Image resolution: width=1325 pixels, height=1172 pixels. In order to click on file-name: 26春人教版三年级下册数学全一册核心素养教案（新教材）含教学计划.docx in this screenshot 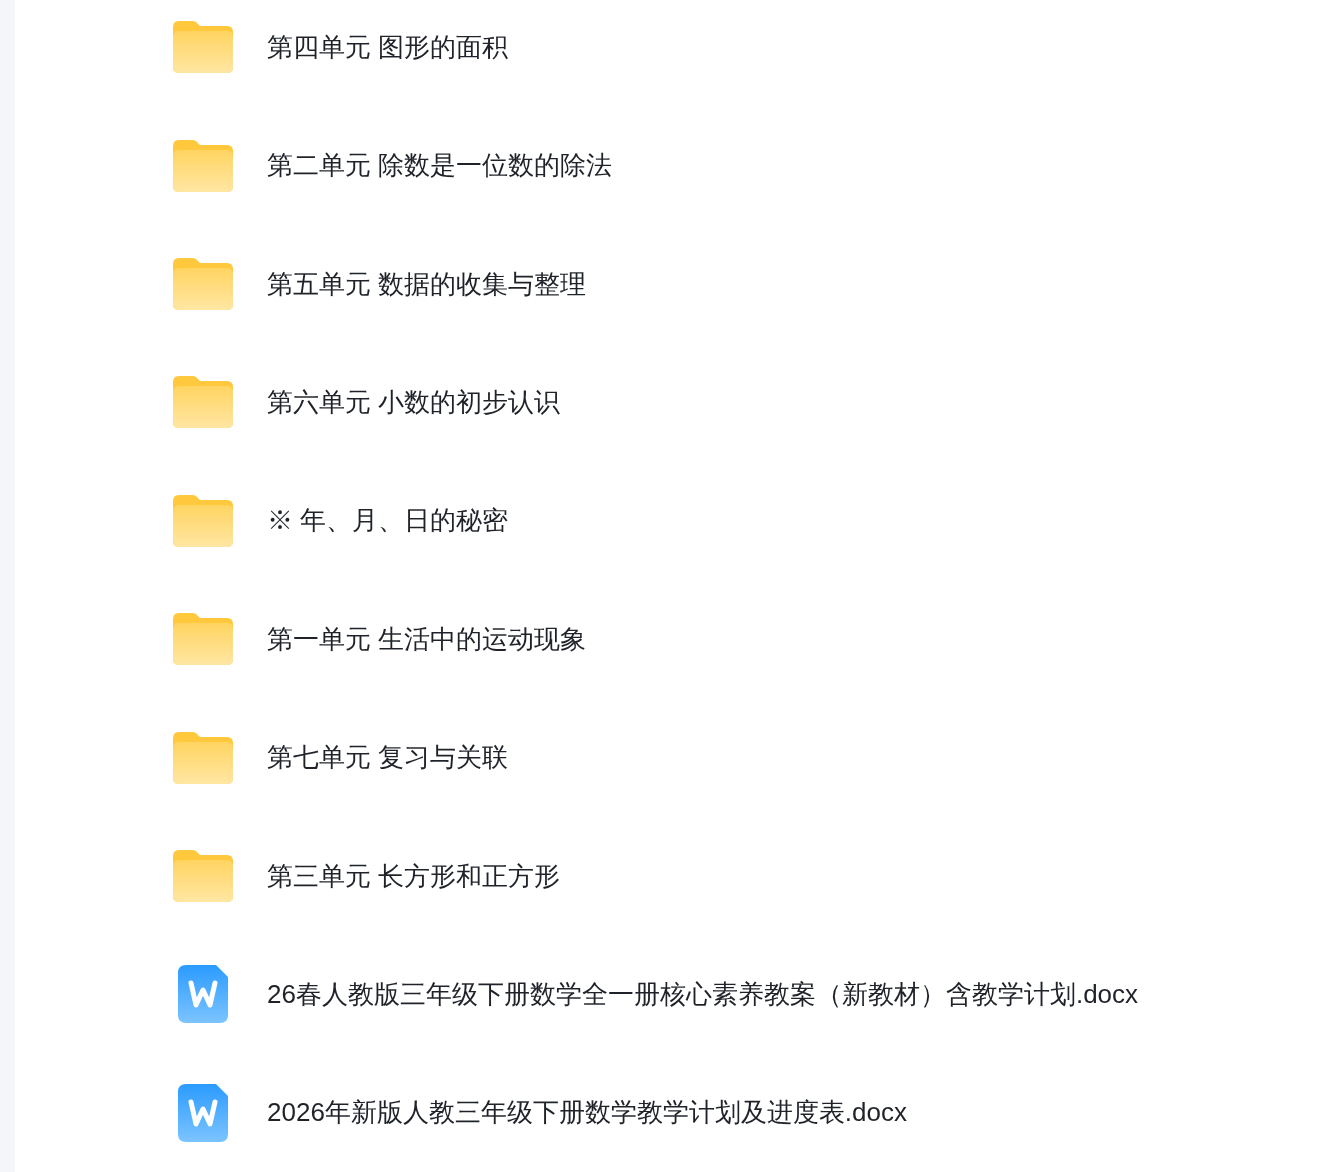, I will do `click(703, 994)`.